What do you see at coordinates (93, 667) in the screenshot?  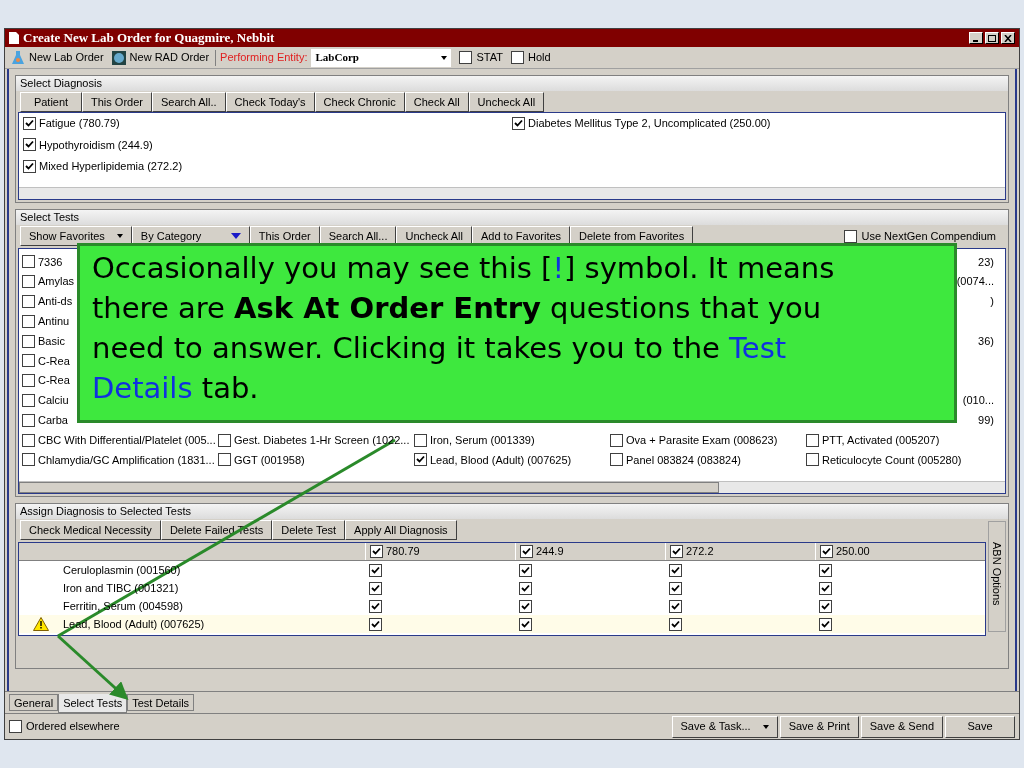 I see `arrow` at bounding box center [93, 667].